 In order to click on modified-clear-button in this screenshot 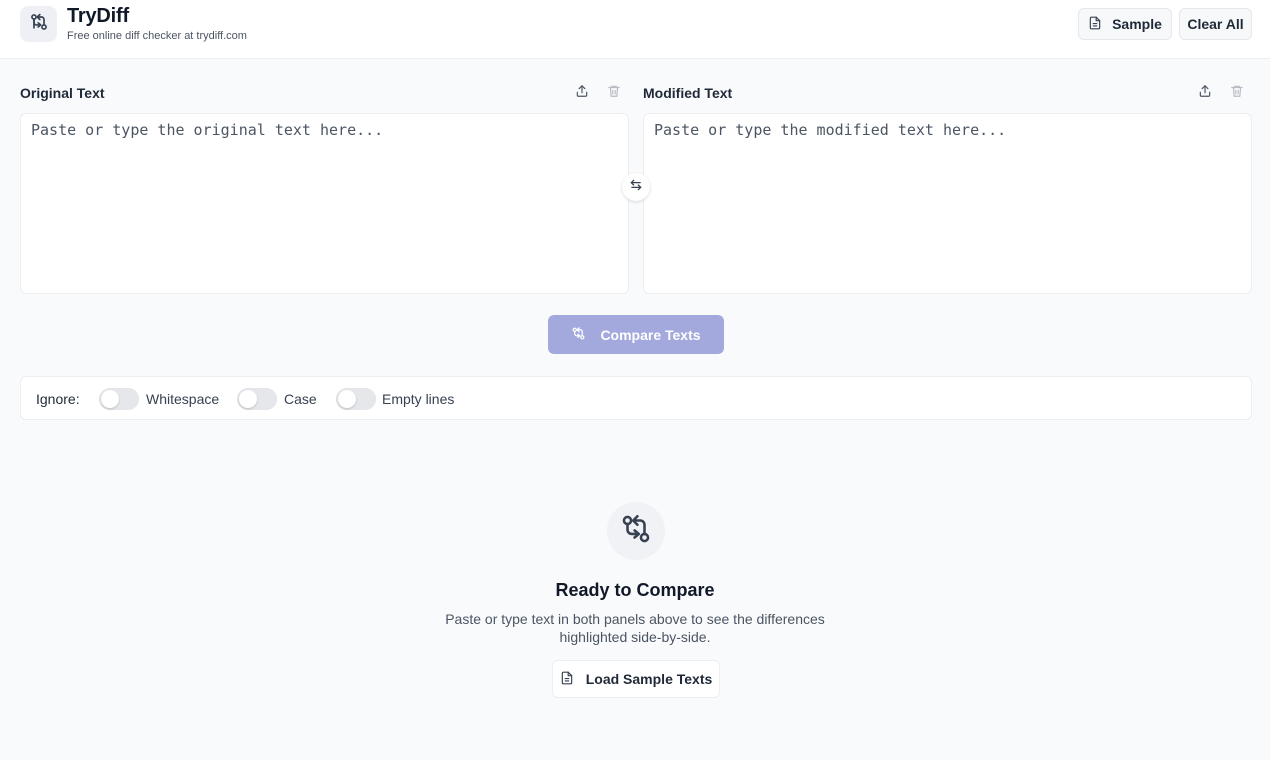, I will do `click(1237, 93)`.